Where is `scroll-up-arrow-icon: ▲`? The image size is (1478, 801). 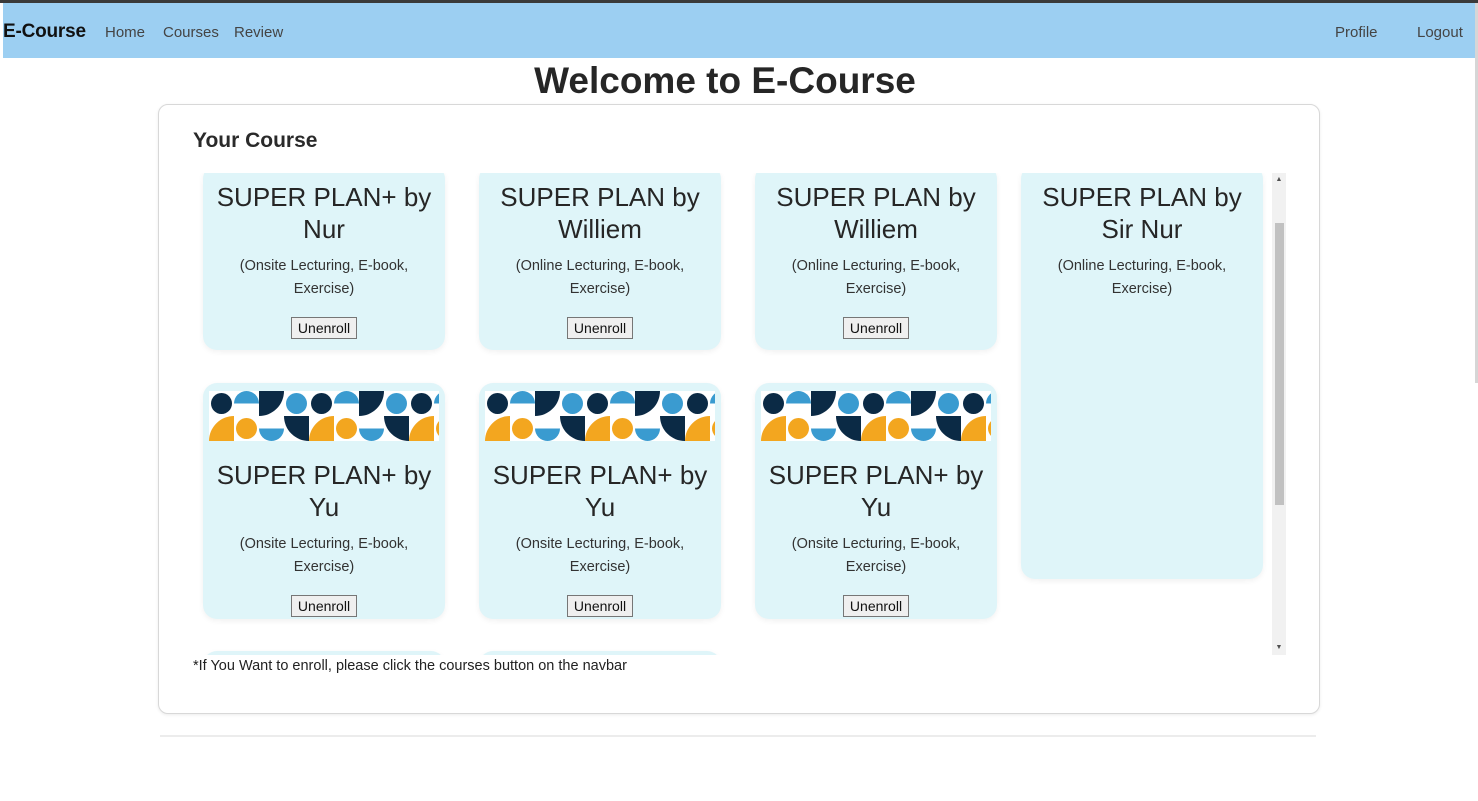 scroll-up-arrow-icon: ▲ is located at coordinates (1279, 180).